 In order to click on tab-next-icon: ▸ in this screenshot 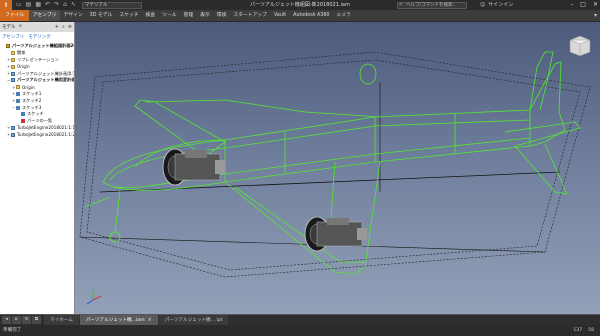, I will do `click(16, 320)`.